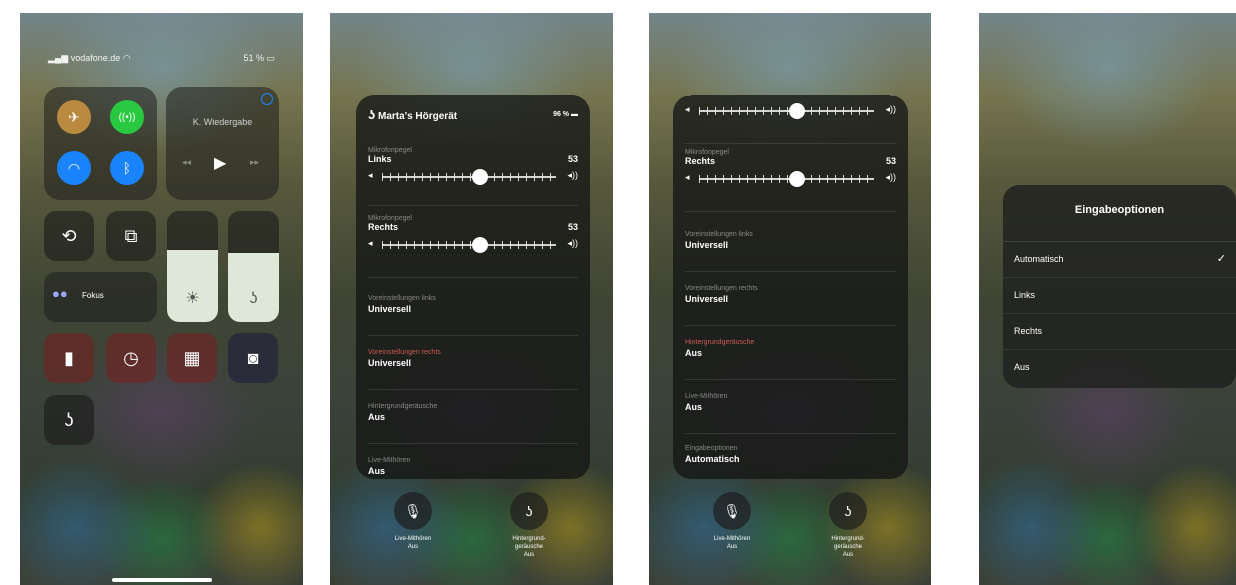  What do you see at coordinates (790, 119) in the screenshot?
I see `left-mic-level-row: ...... ◂ ◂))` at bounding box center [790, 119].